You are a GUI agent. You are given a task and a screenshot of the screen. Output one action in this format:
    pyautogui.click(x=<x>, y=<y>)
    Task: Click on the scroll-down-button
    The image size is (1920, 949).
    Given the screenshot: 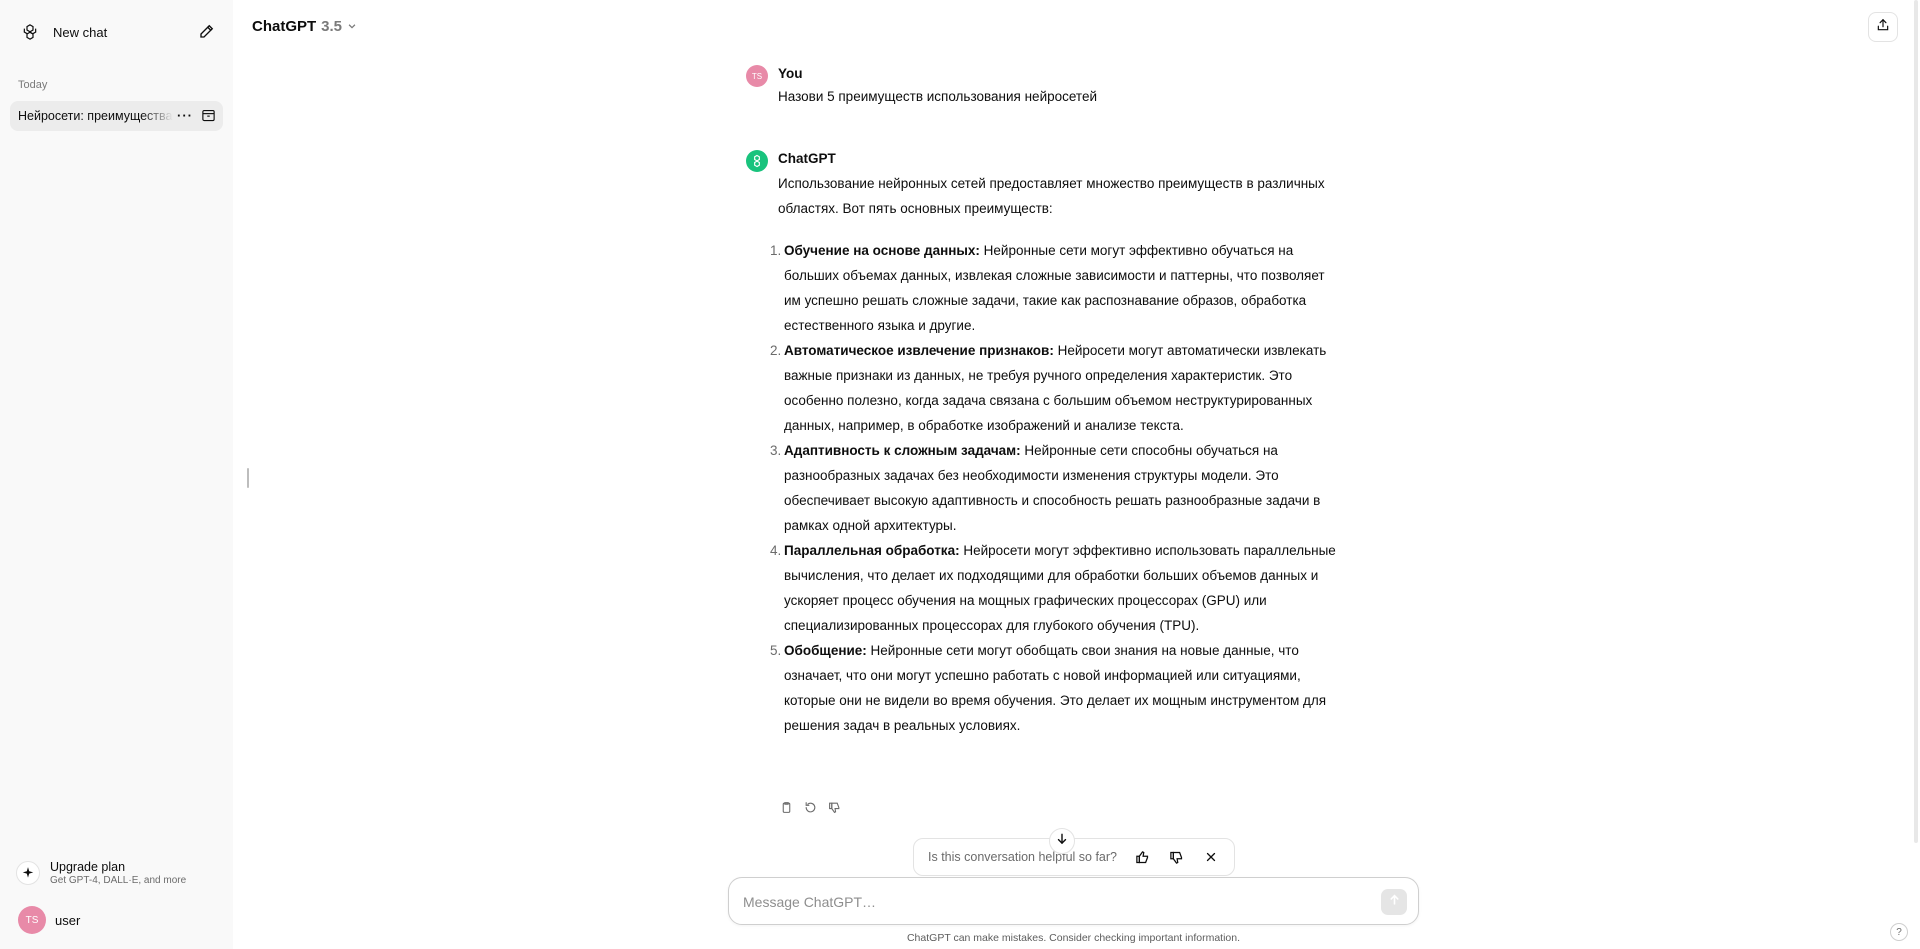 What is the action you would take?
    pyautogui.click(x=1062, y=841)
    